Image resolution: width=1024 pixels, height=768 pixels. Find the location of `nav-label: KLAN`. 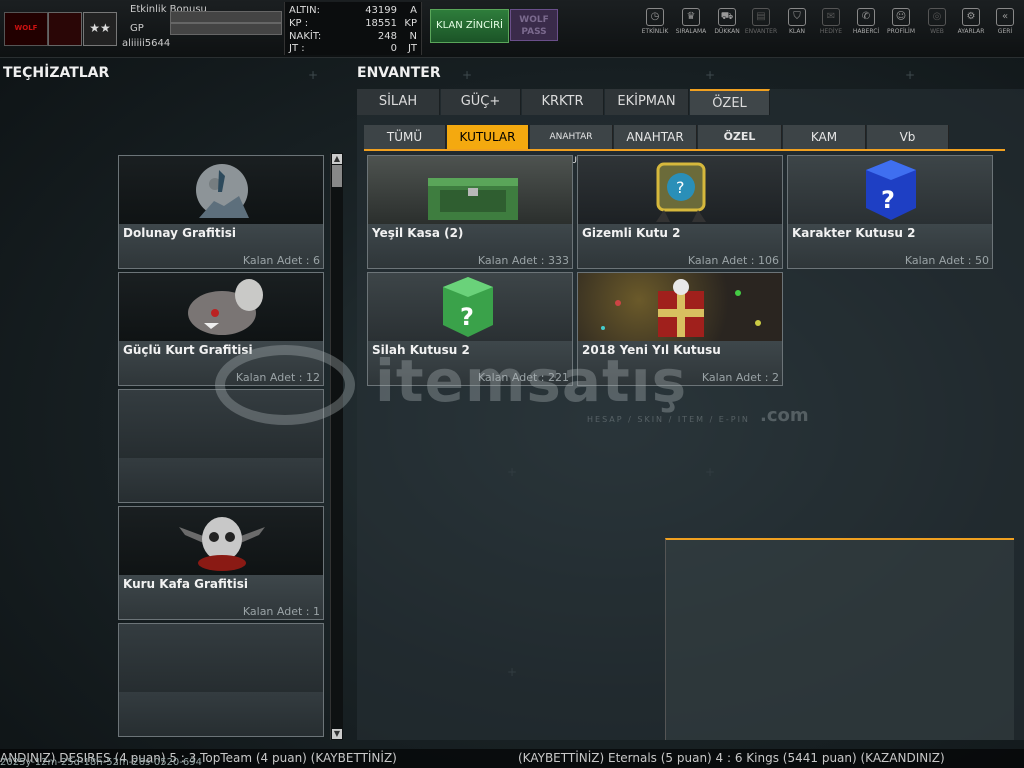

nav-label: KLAN is located at coordinates (796, 31).